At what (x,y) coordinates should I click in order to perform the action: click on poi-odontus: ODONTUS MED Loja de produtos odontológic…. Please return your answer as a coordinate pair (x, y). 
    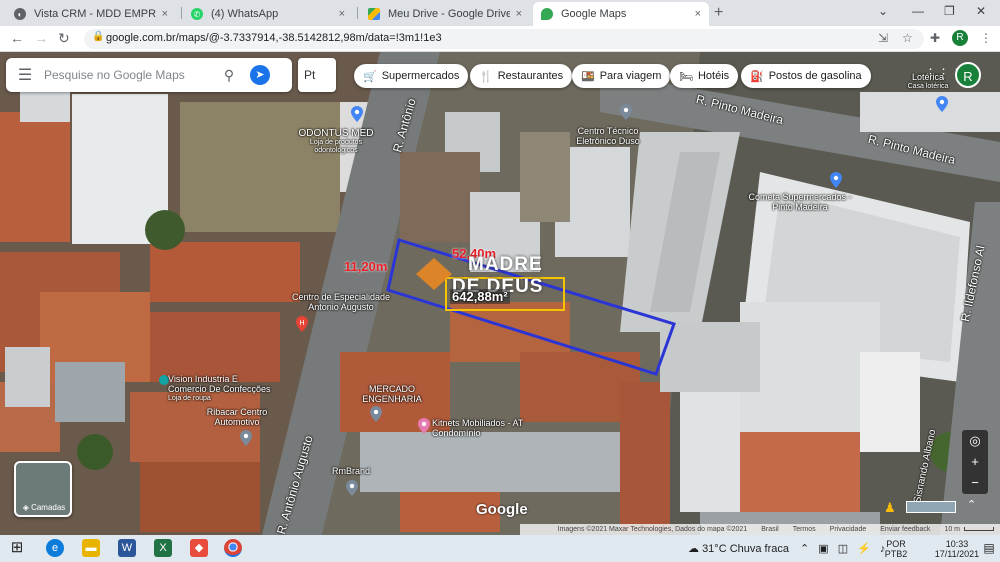
    Looking at the image, I should click on (336, 142).